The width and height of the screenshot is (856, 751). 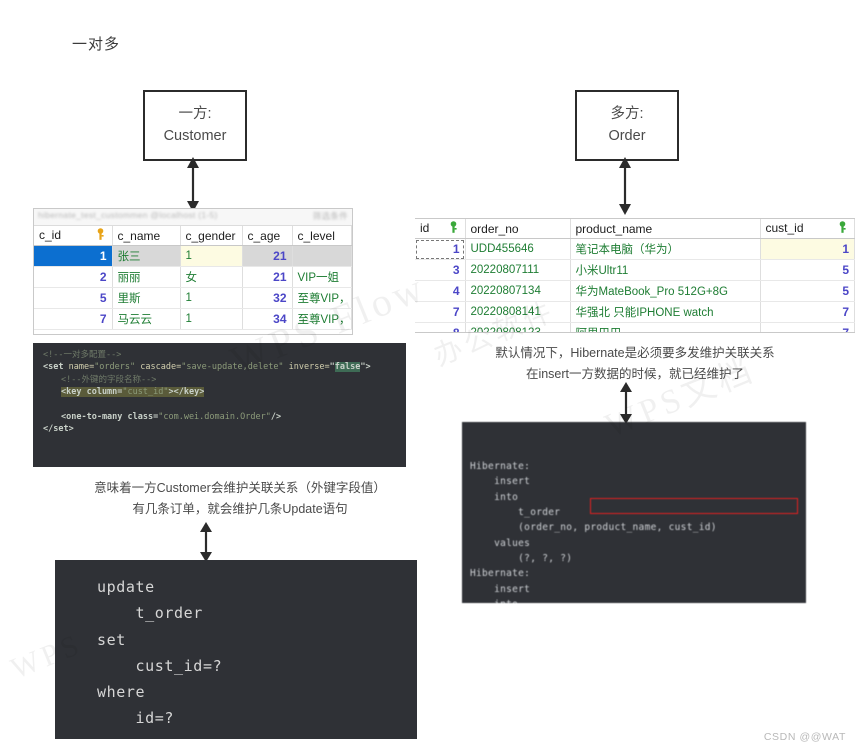 I want to click on sql-line: update, so click(x=126, y=587).